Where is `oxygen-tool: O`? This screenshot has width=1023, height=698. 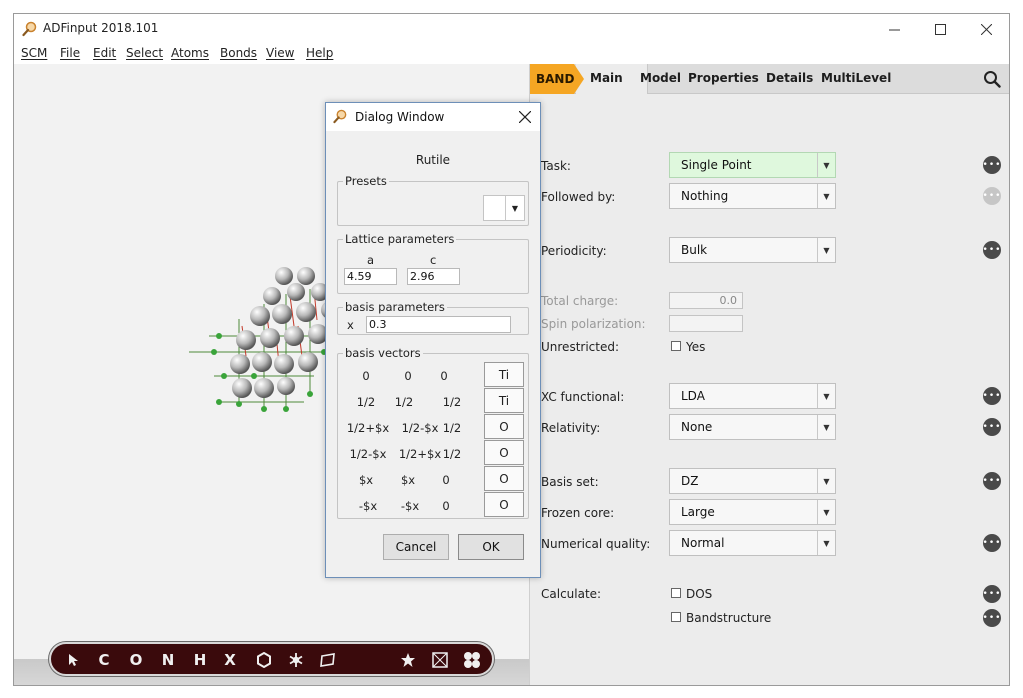
oxygen-tool: O is located at coordinates (136, 660).